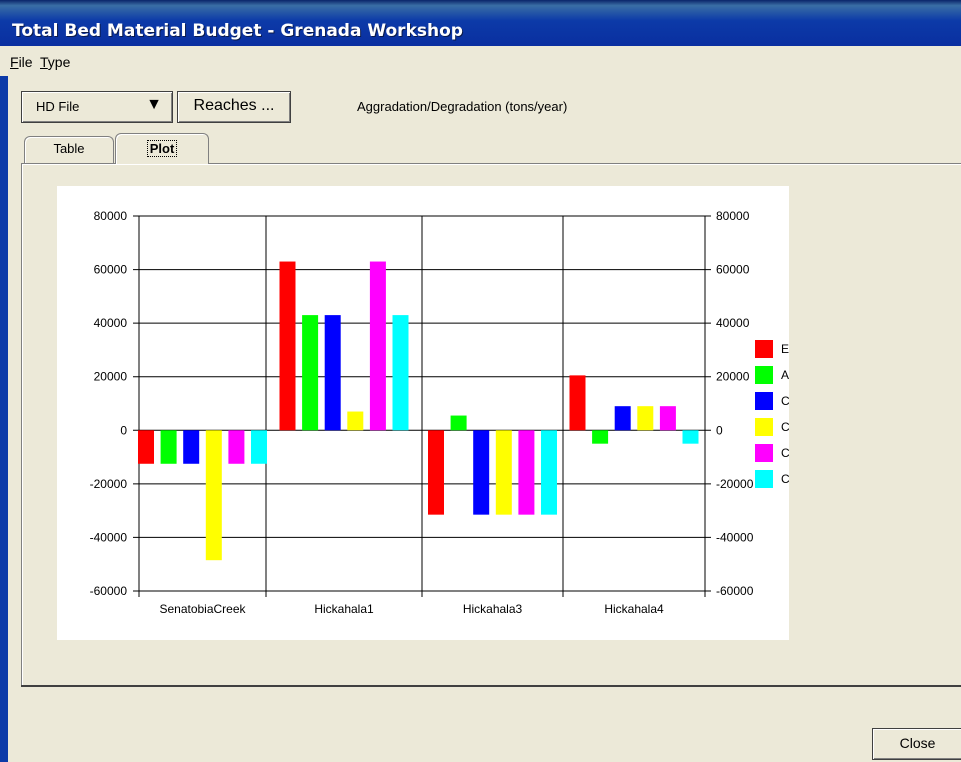 This screenshot has width=961, height=762. I want to click on y-tick-label-left: -60000, so click(109, 591).